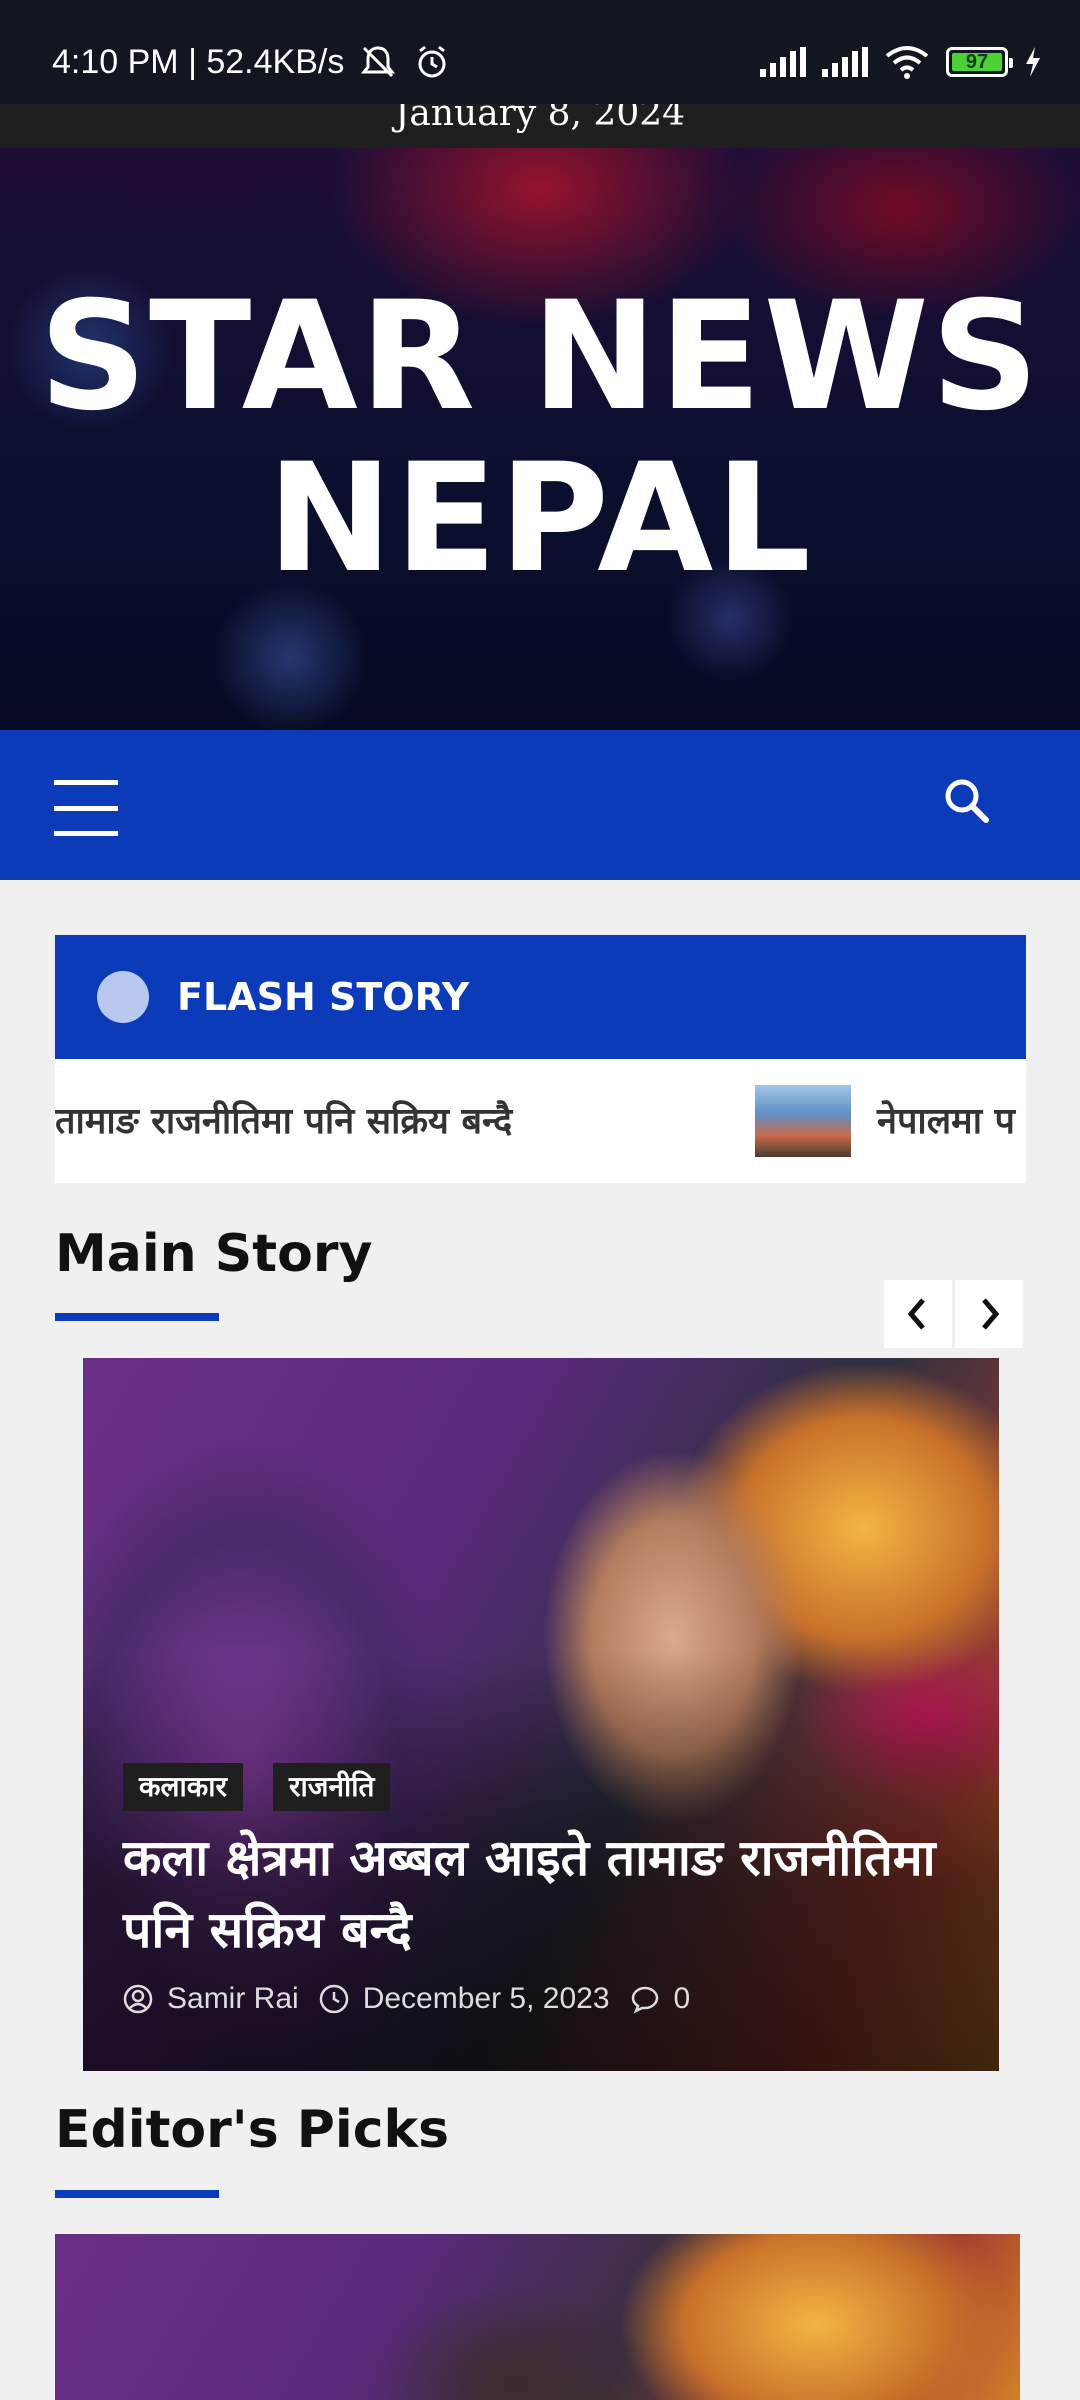  What do you see at coordinates (537, 2317) in the screenshot?
I see `editors-picks-card` at bounding box center [537, 2317].